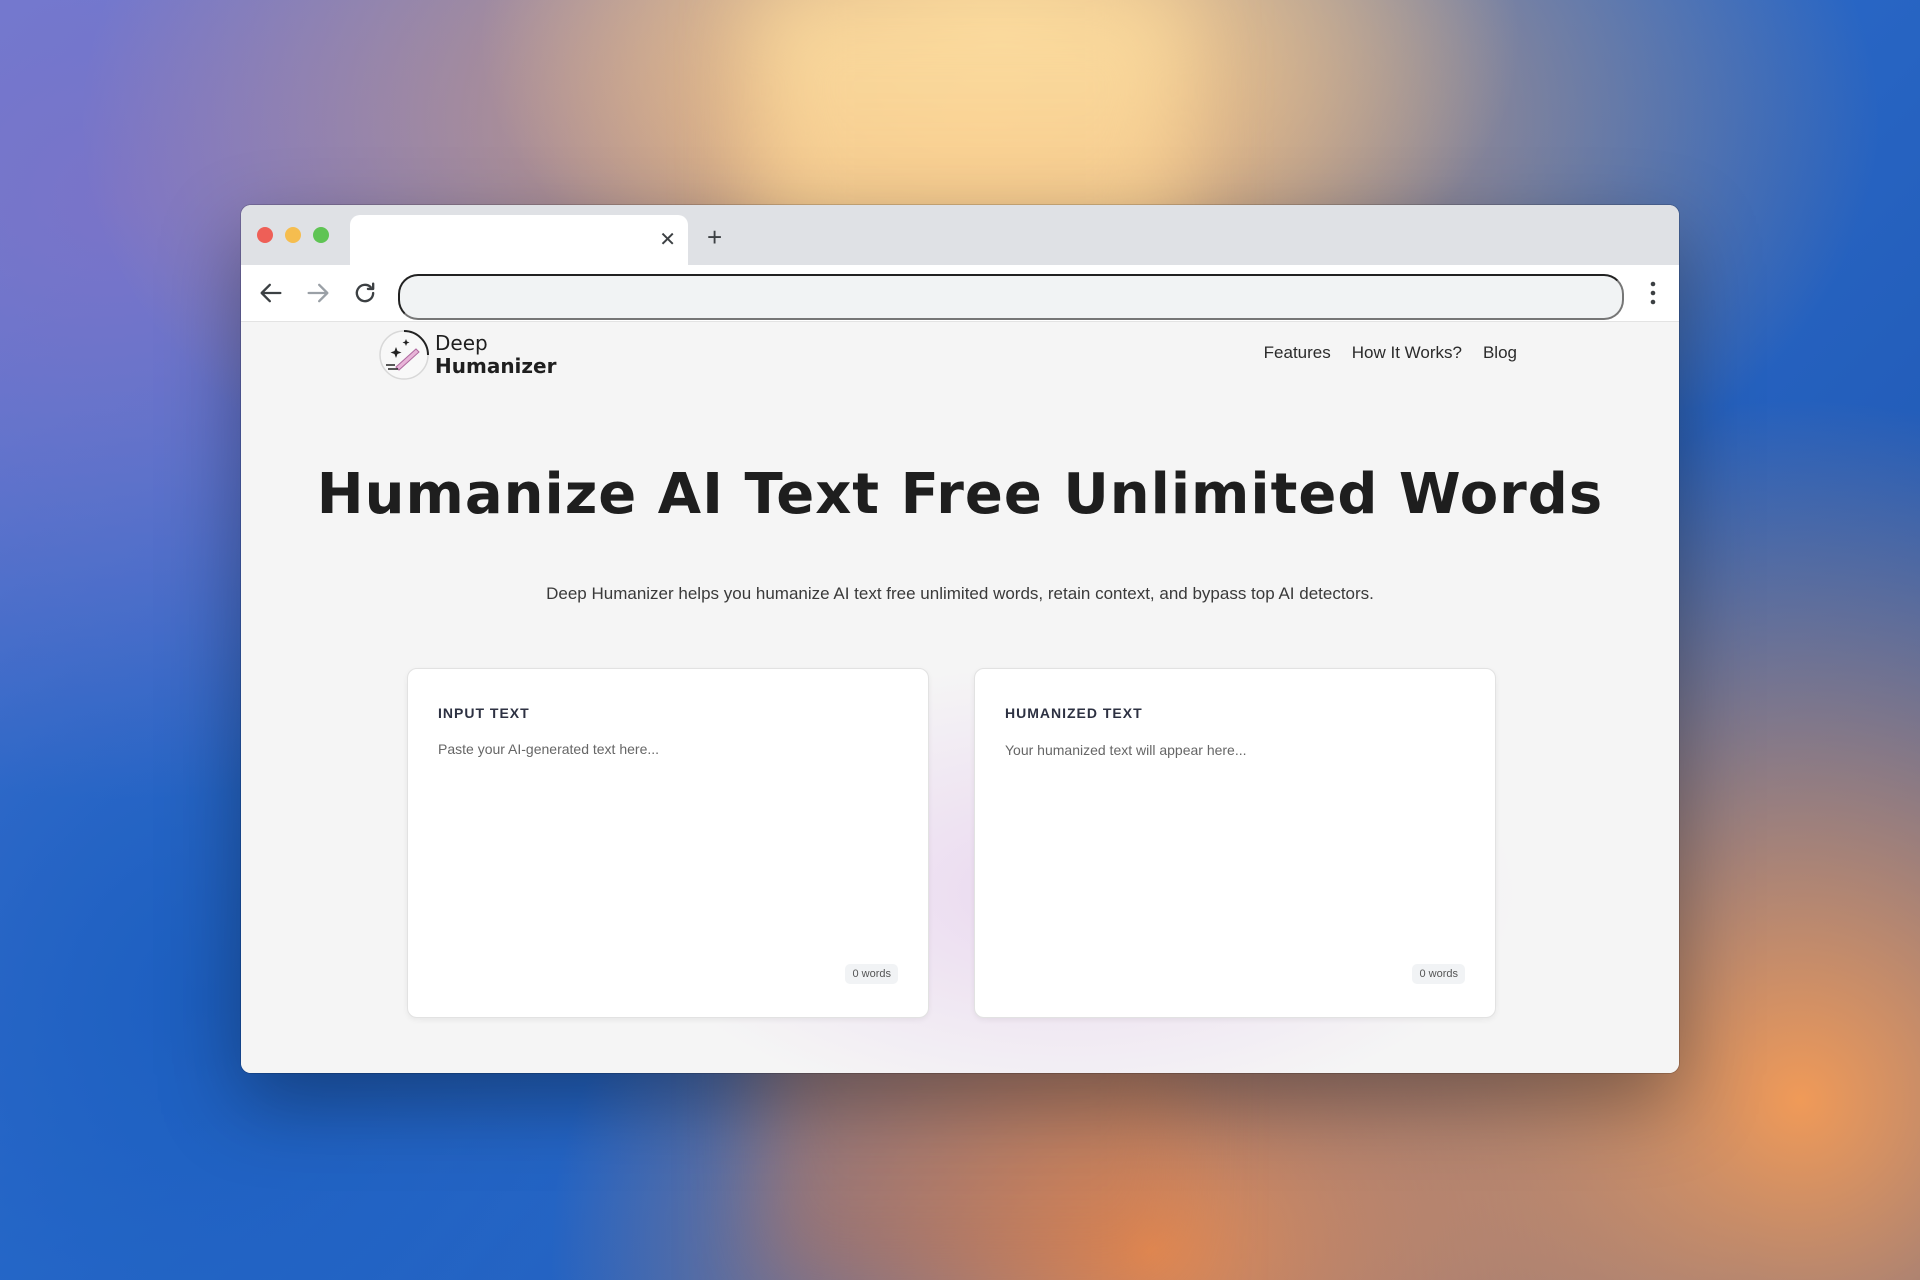  I want to click on nav-link-blog: Blog, so click(1500, 353).